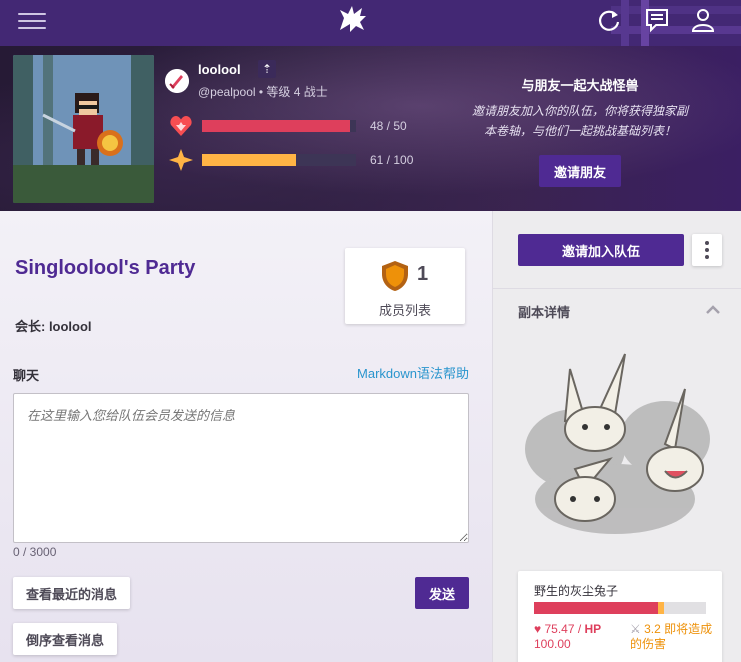 The width and height of the screenshot is (741, 662). I want to click on experience-row: 61 / 100, so click(304, 160).